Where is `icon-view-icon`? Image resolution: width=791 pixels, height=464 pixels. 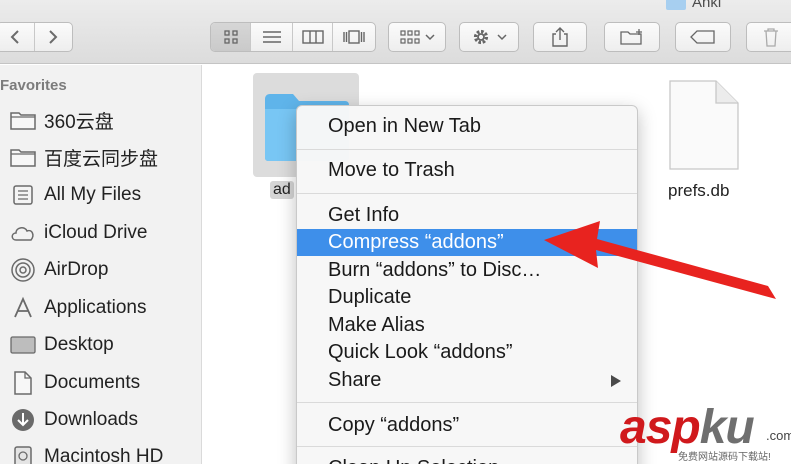 icon-view-icon is located at coordinates (230, 37).